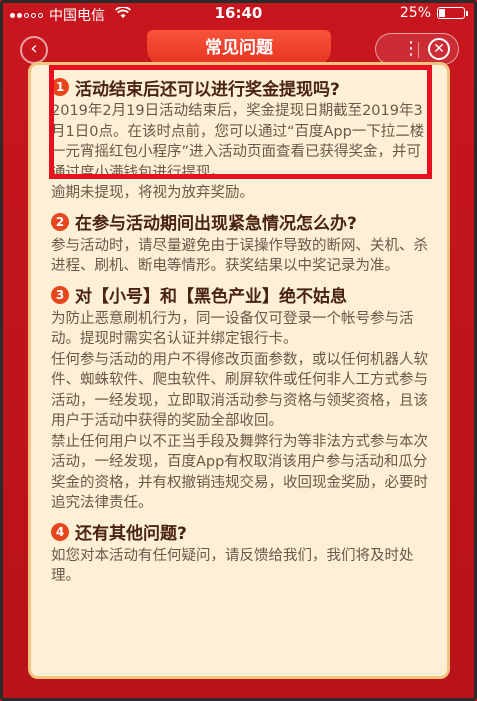 The height and width of the screenshot is (701, 477). Describe the element at coordinates (239, 48) in the screenshot. I see `page-title: 常见问题` at that location.